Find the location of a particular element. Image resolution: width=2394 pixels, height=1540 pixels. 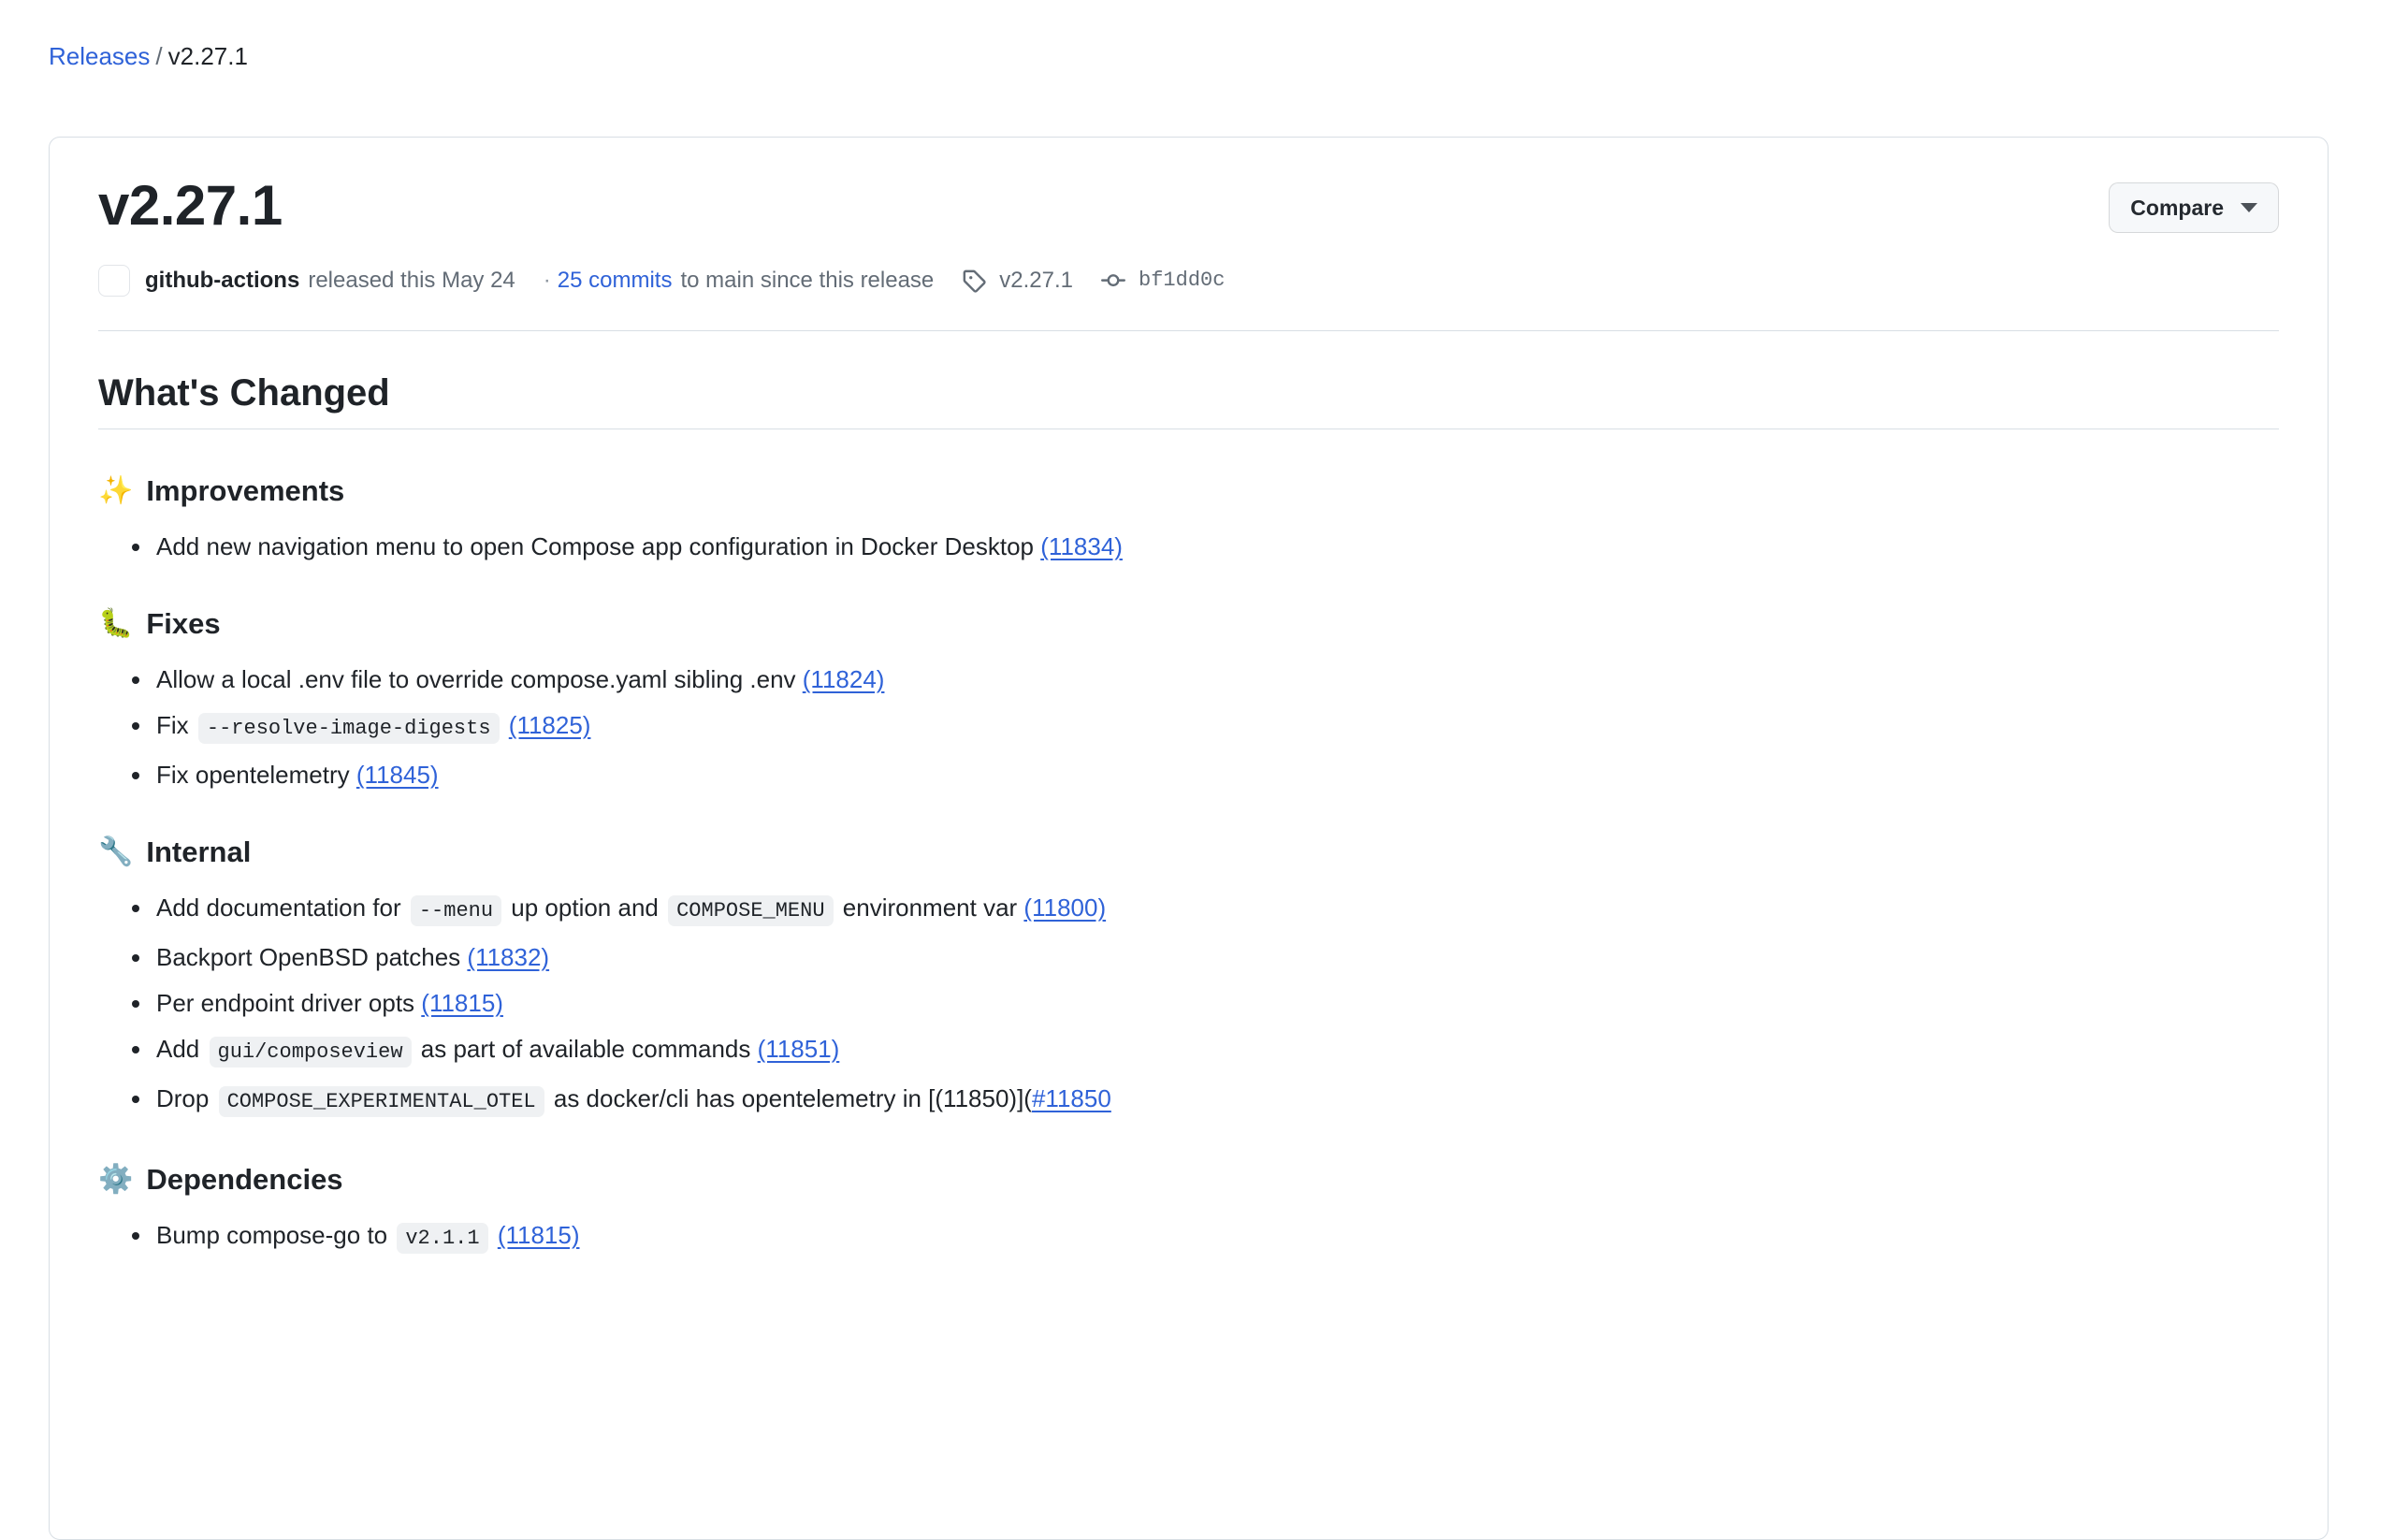

pr-link: #11850 is located at coordinates (1071, 1098).